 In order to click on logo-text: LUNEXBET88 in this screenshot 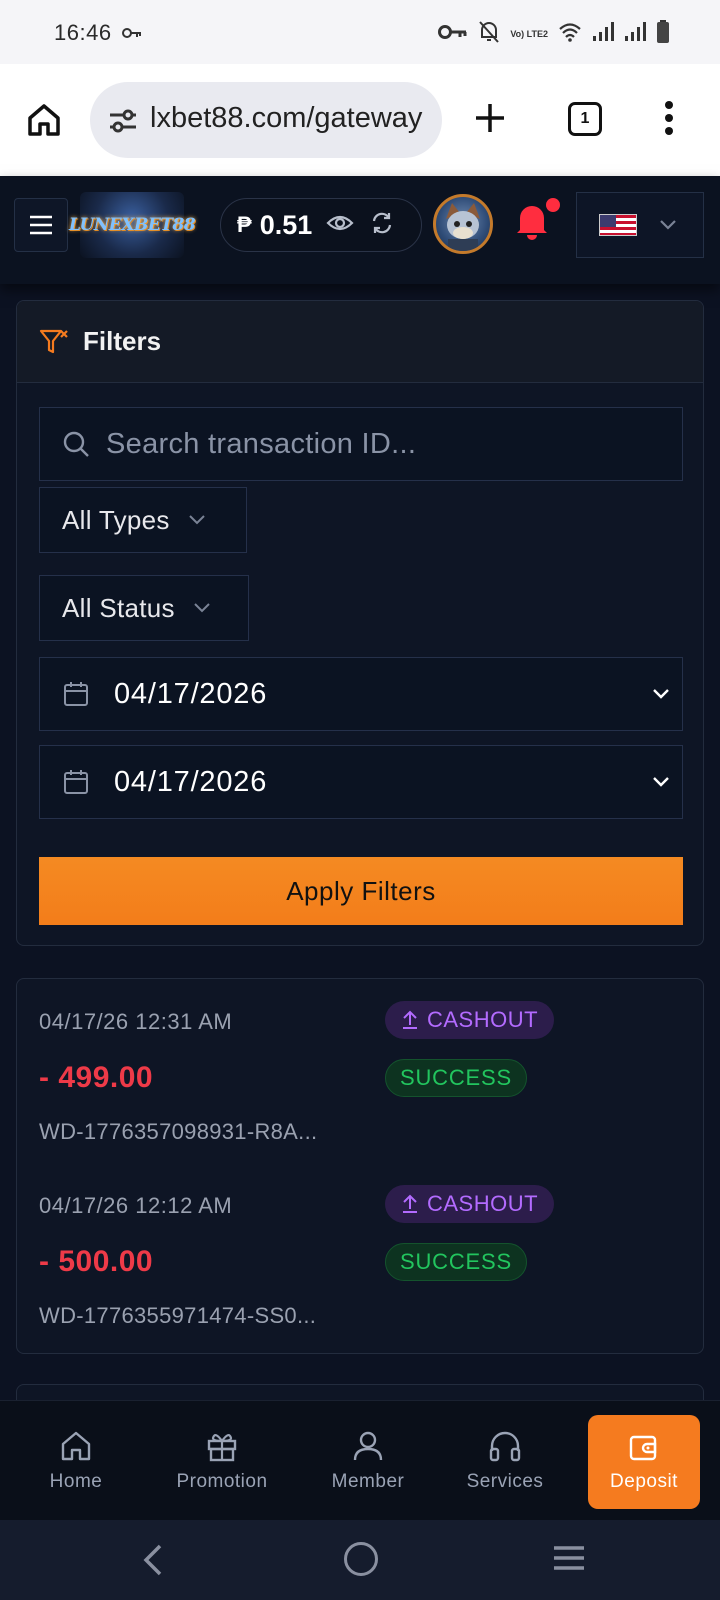, I will do `click(132, 225)`.